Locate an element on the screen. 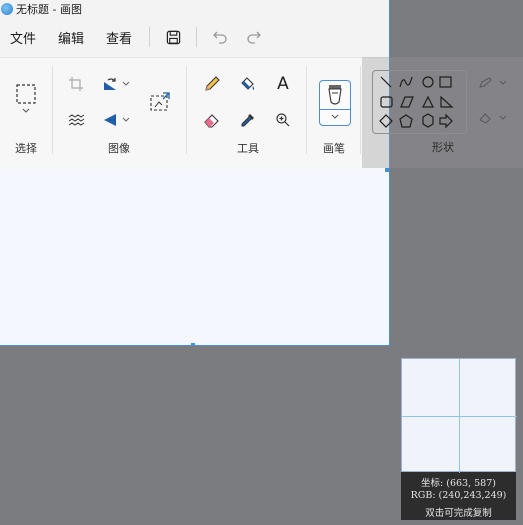 Image resolution: width=523 pixels, height=525 pixels. select-dropdown is located at coordinates (26, 111).